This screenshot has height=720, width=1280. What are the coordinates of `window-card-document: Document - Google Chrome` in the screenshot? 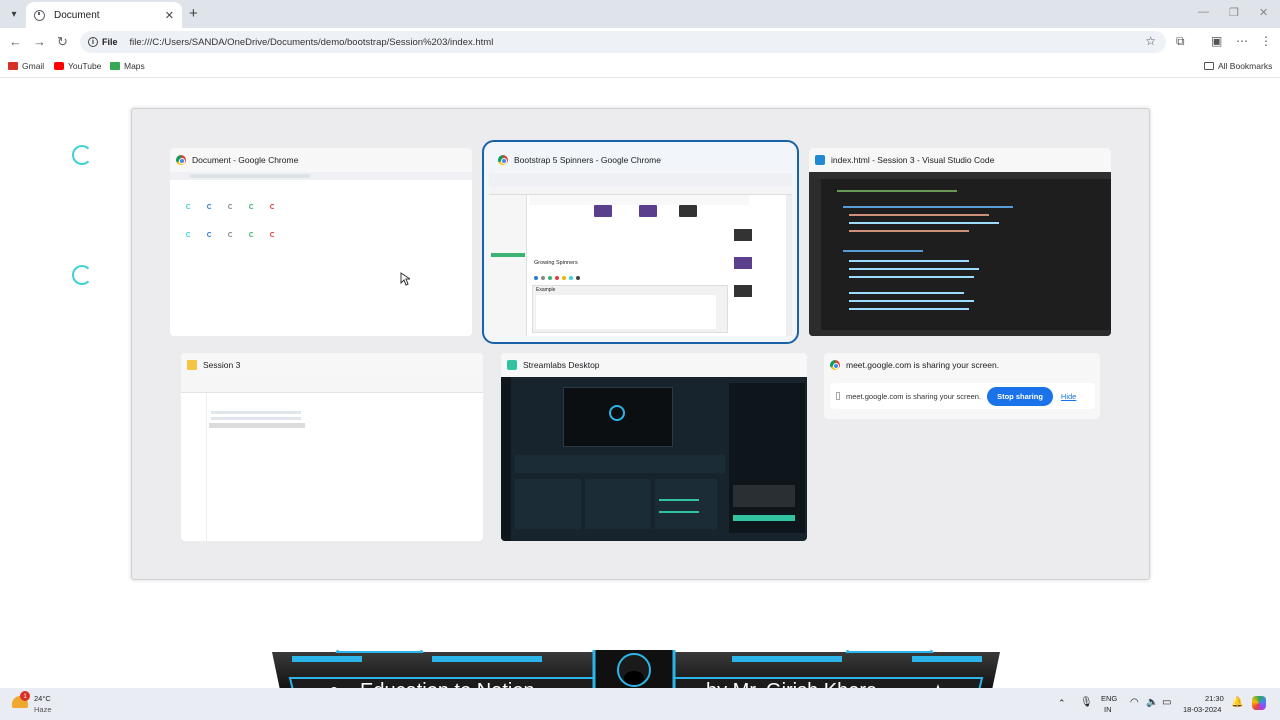 It's located at (321, 242).